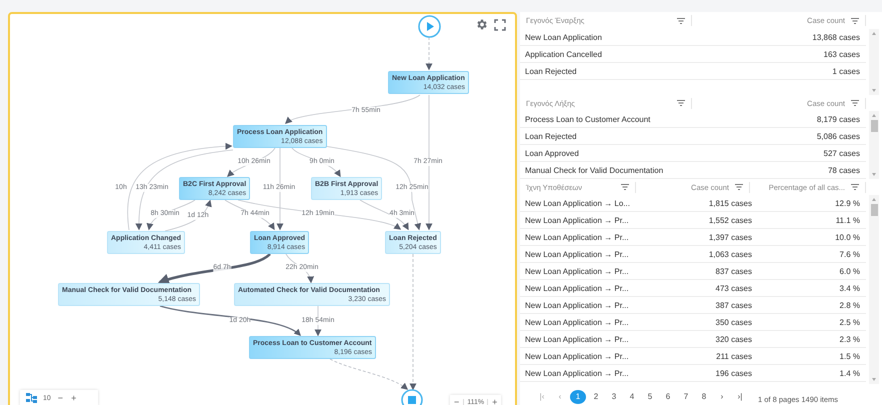  I want to click on hierarchy-icon, so click(31, 398).